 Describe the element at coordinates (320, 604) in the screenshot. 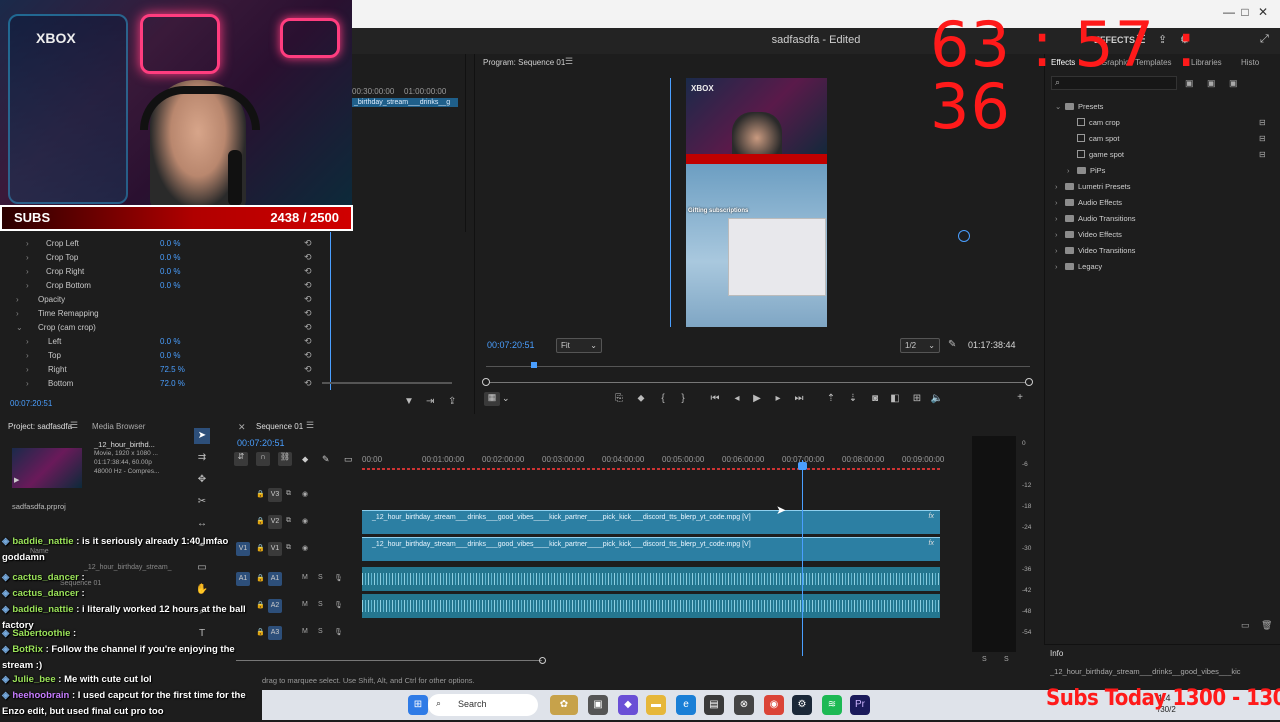

I see `solo-button: S` at that location.